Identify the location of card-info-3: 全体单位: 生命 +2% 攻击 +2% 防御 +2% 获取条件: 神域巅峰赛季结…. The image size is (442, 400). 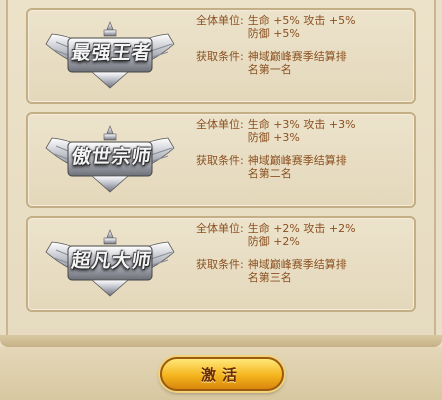
(304, 253).